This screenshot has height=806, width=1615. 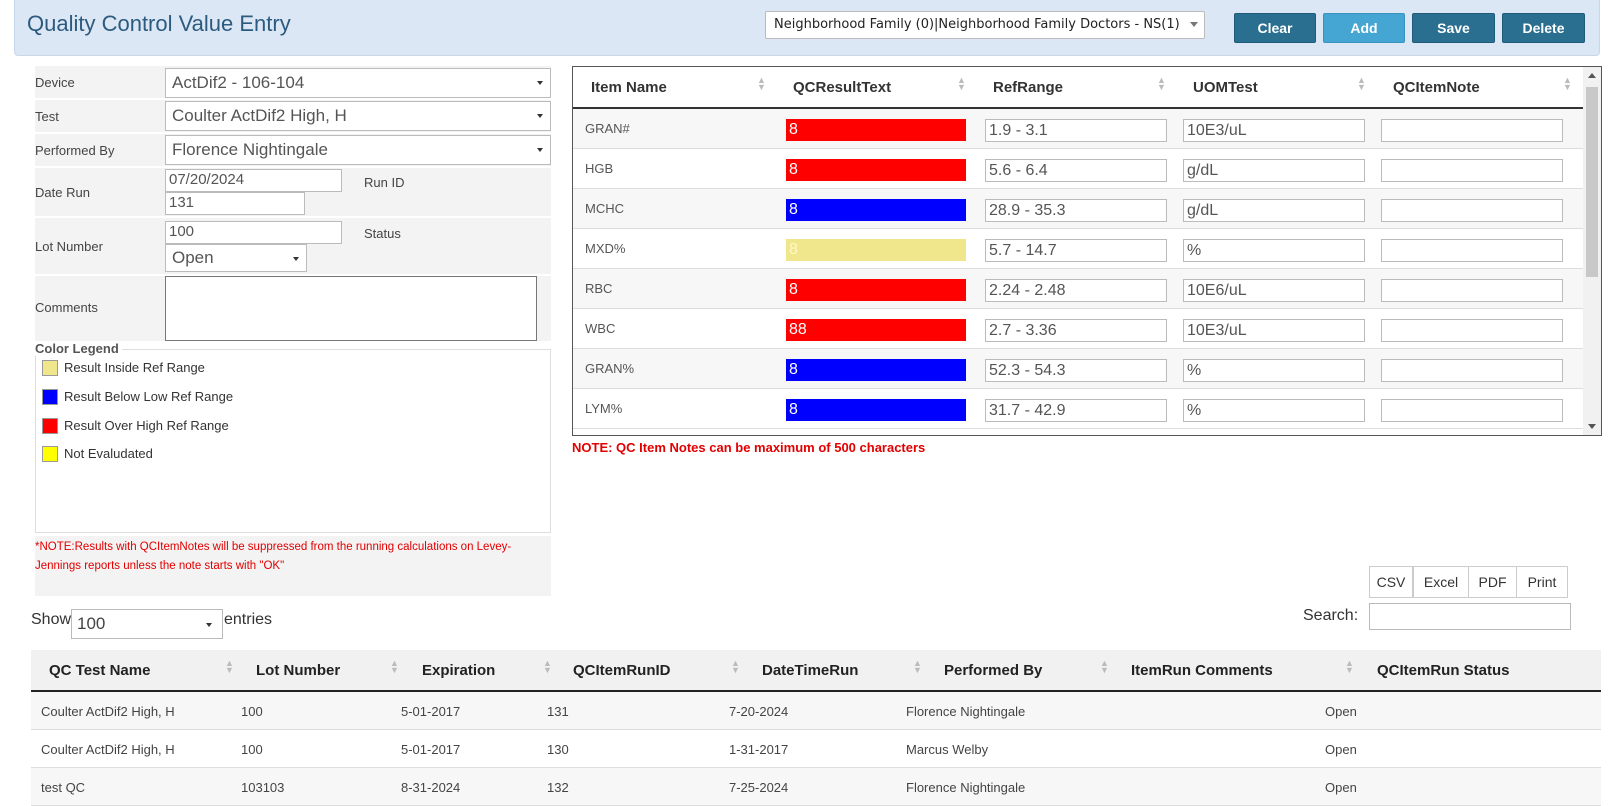 What do you see at coordinates (1542, 582) in the screenshot?
I see `print-button: Print` at bounding box center [1542, 582].